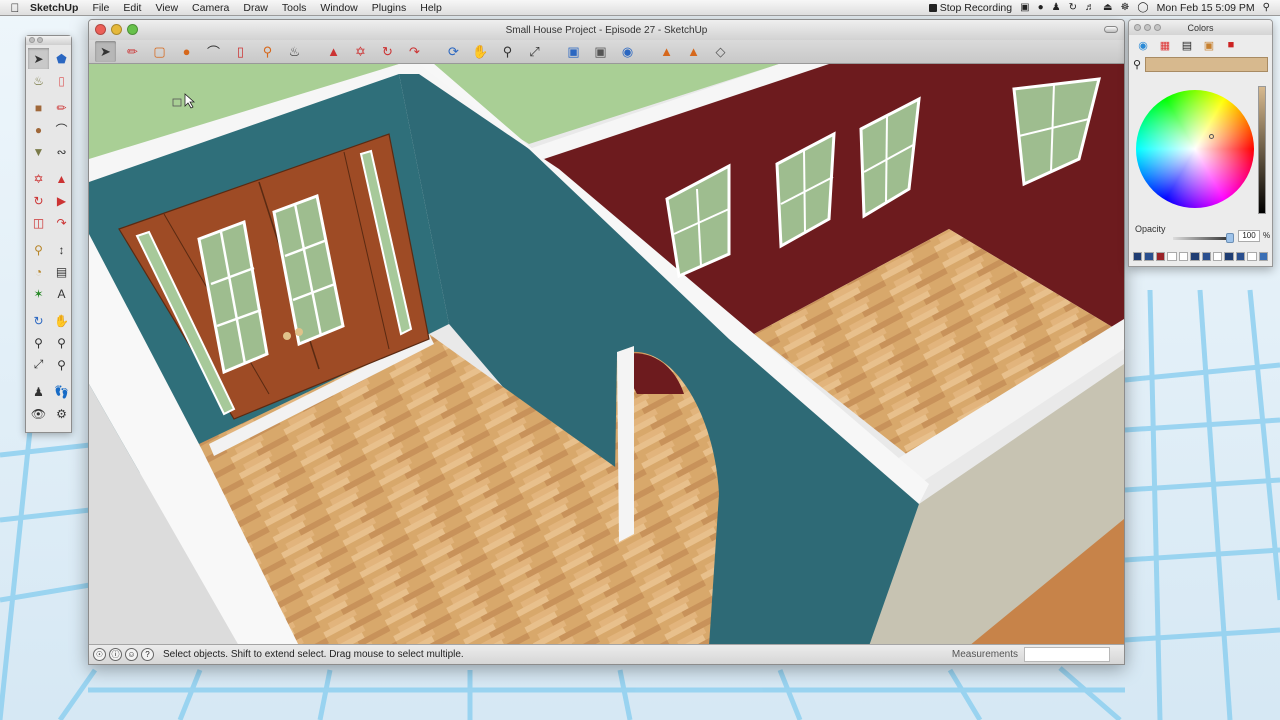 This screenshot has height=720, width=1280. I want to click on zoom-window-icon: ⚲, so click(61, 342).